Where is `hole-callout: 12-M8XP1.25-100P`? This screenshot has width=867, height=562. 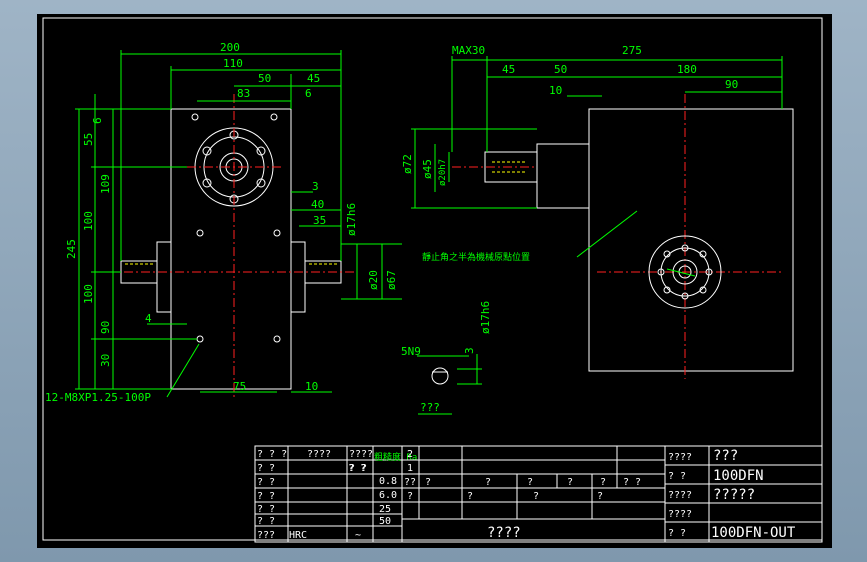
hole-callout: 12-M8XP1.25-100P is located at coordinates (98, 397).